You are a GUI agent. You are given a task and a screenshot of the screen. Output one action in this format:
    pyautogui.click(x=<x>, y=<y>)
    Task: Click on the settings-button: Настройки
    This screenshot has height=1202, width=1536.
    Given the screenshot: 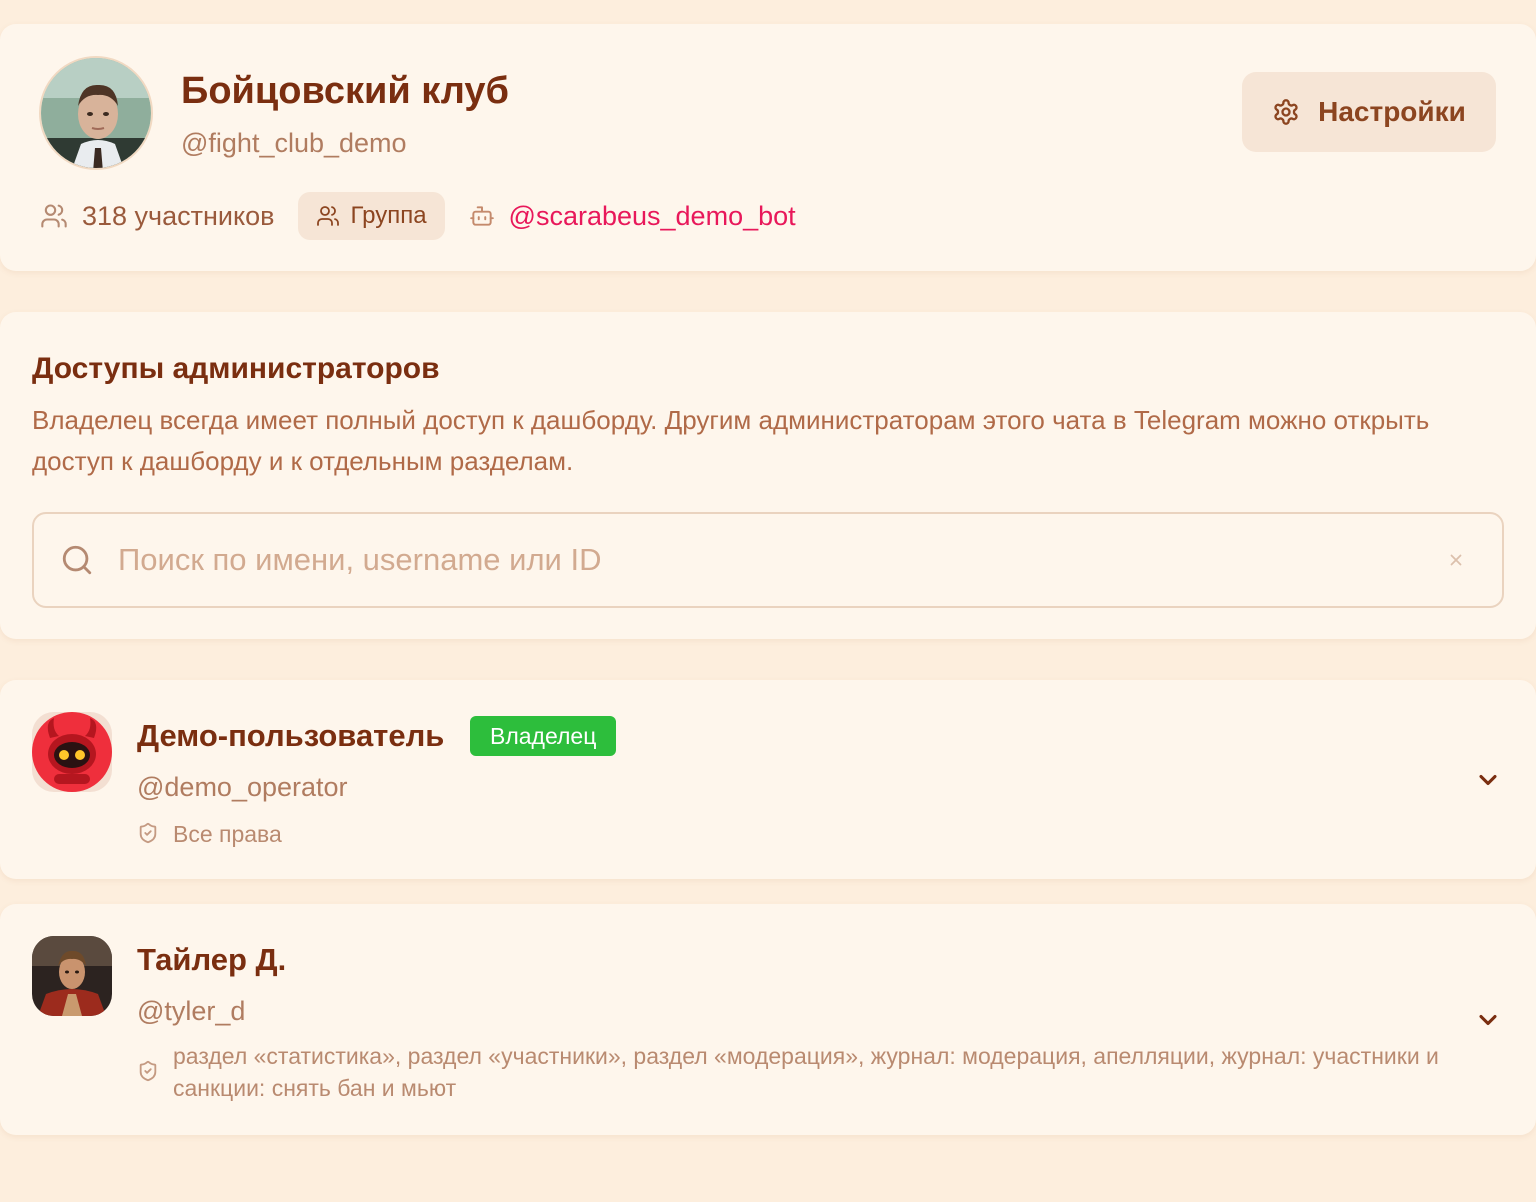 What is the action you would take?
    pyautogui.click(x=1369, y=112)
    